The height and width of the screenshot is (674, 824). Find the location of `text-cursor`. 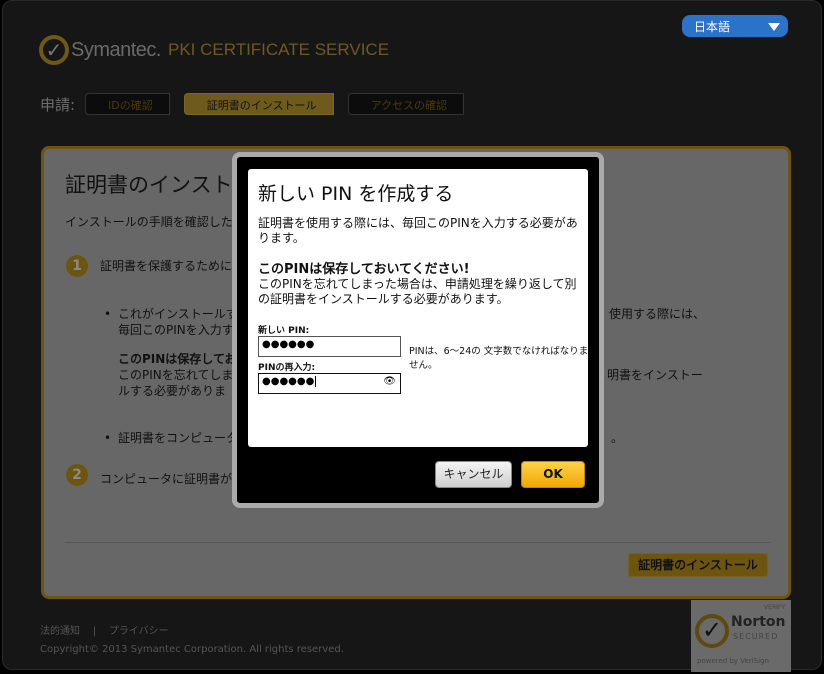

text-cursor is located at coordinates (316, 381).